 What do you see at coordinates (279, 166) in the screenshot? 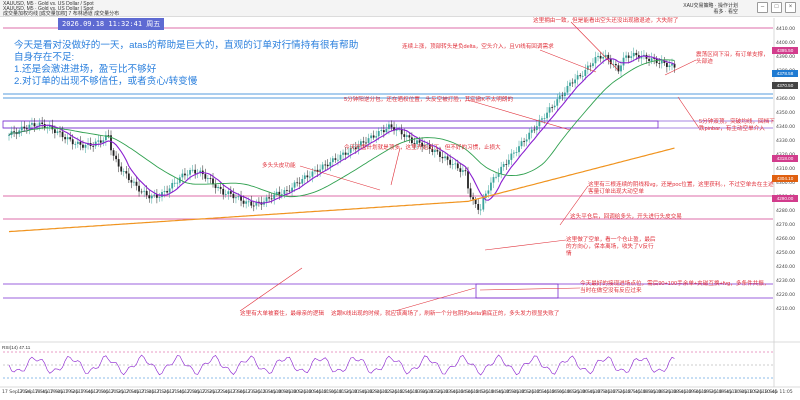
I see `annotation-scalp-long: 多头头皮功能` at bounding box center [279, 166].